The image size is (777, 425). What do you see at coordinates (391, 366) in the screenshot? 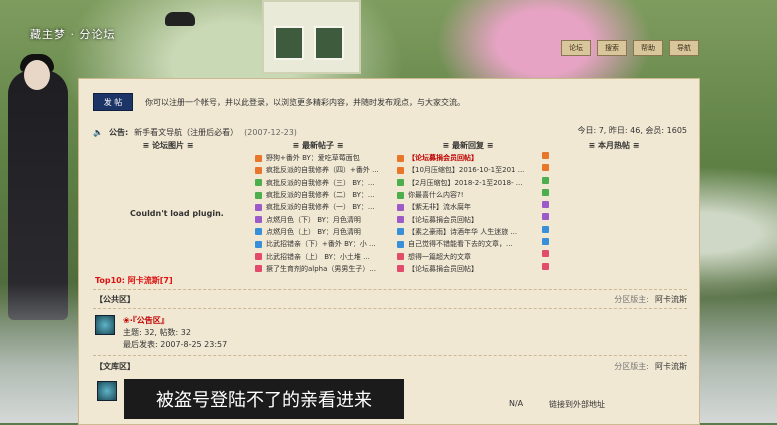
I see `section-header-library: 【文库区】 分区版主: 阿卡流斯` at bounding box center [391, 366].